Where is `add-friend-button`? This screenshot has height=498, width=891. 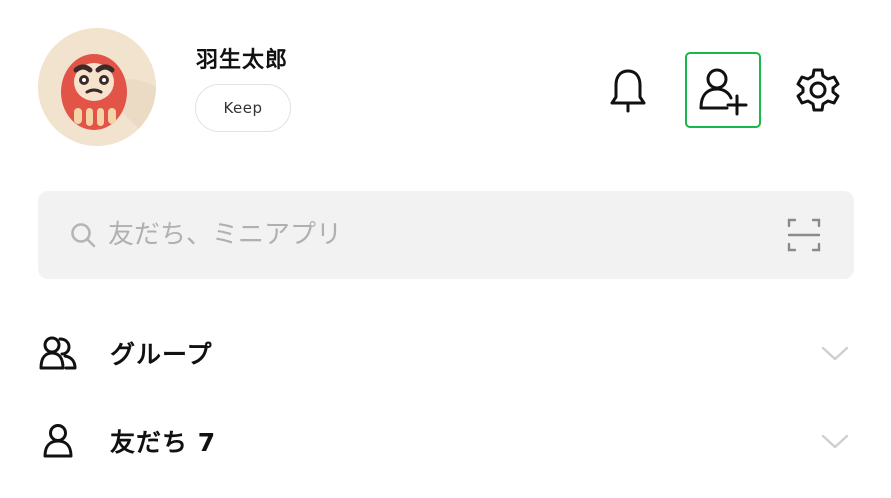
add-friend-button is located at coordinates (723, 90).